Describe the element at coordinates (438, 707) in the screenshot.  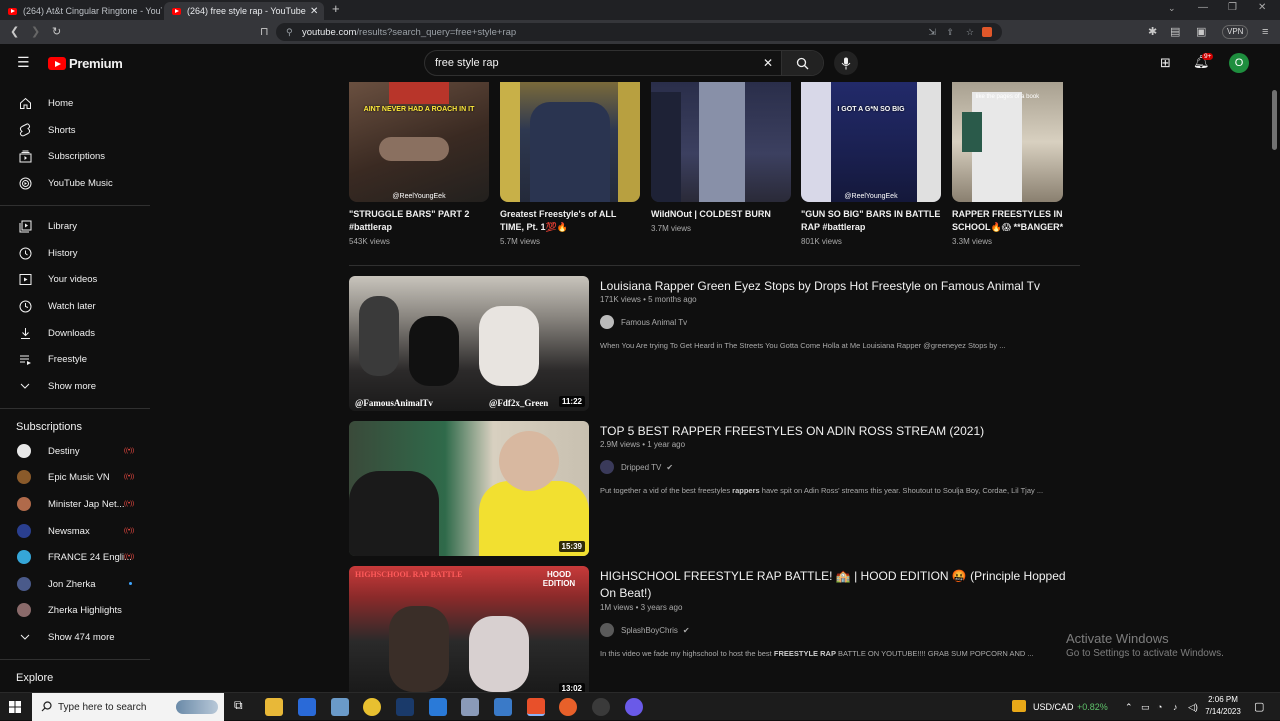
I see `mail-icon` at that location.